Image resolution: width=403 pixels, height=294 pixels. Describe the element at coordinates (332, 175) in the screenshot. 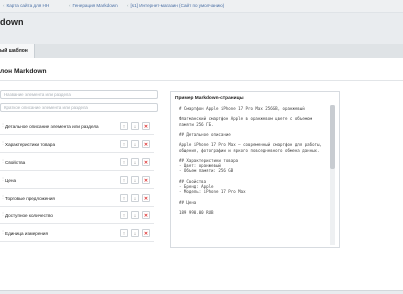

I see `preview-scrollbar` at that location.